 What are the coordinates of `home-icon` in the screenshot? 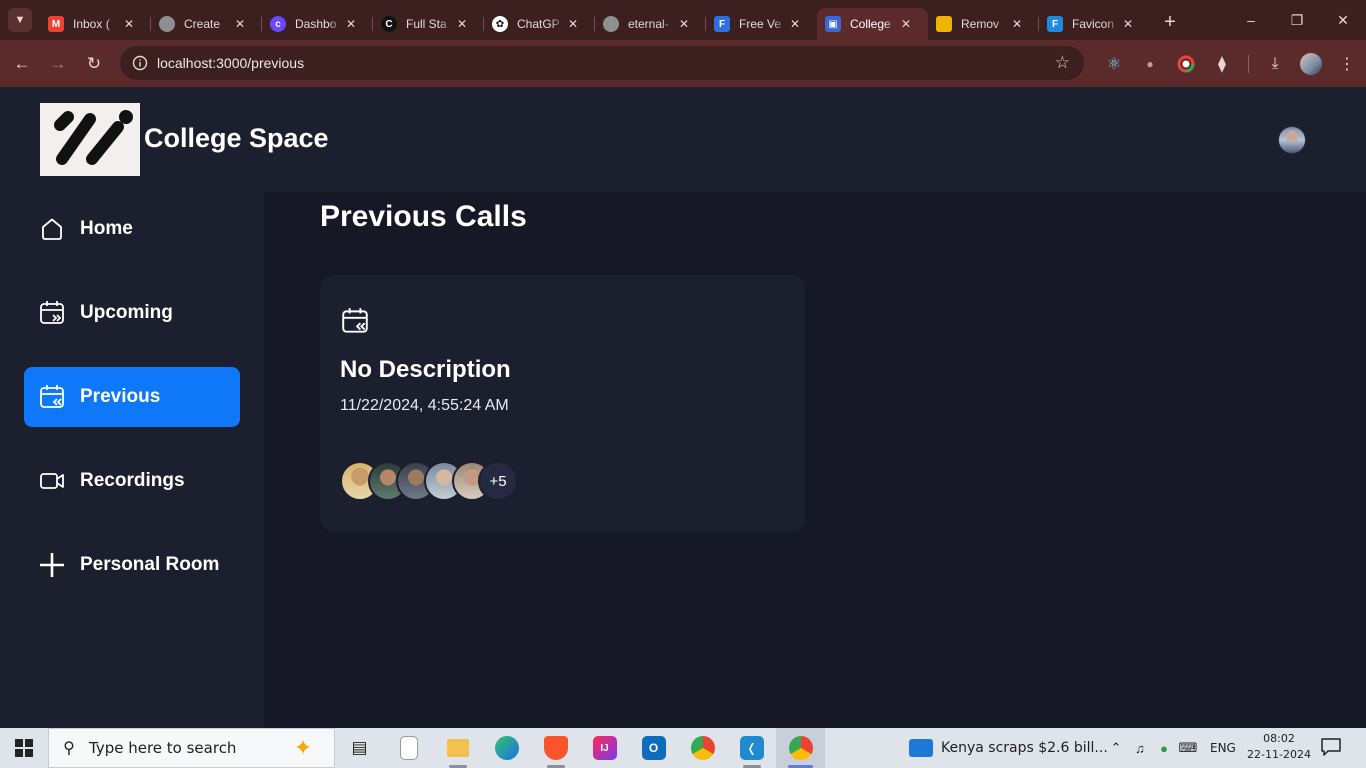 It's located at (52, 229).